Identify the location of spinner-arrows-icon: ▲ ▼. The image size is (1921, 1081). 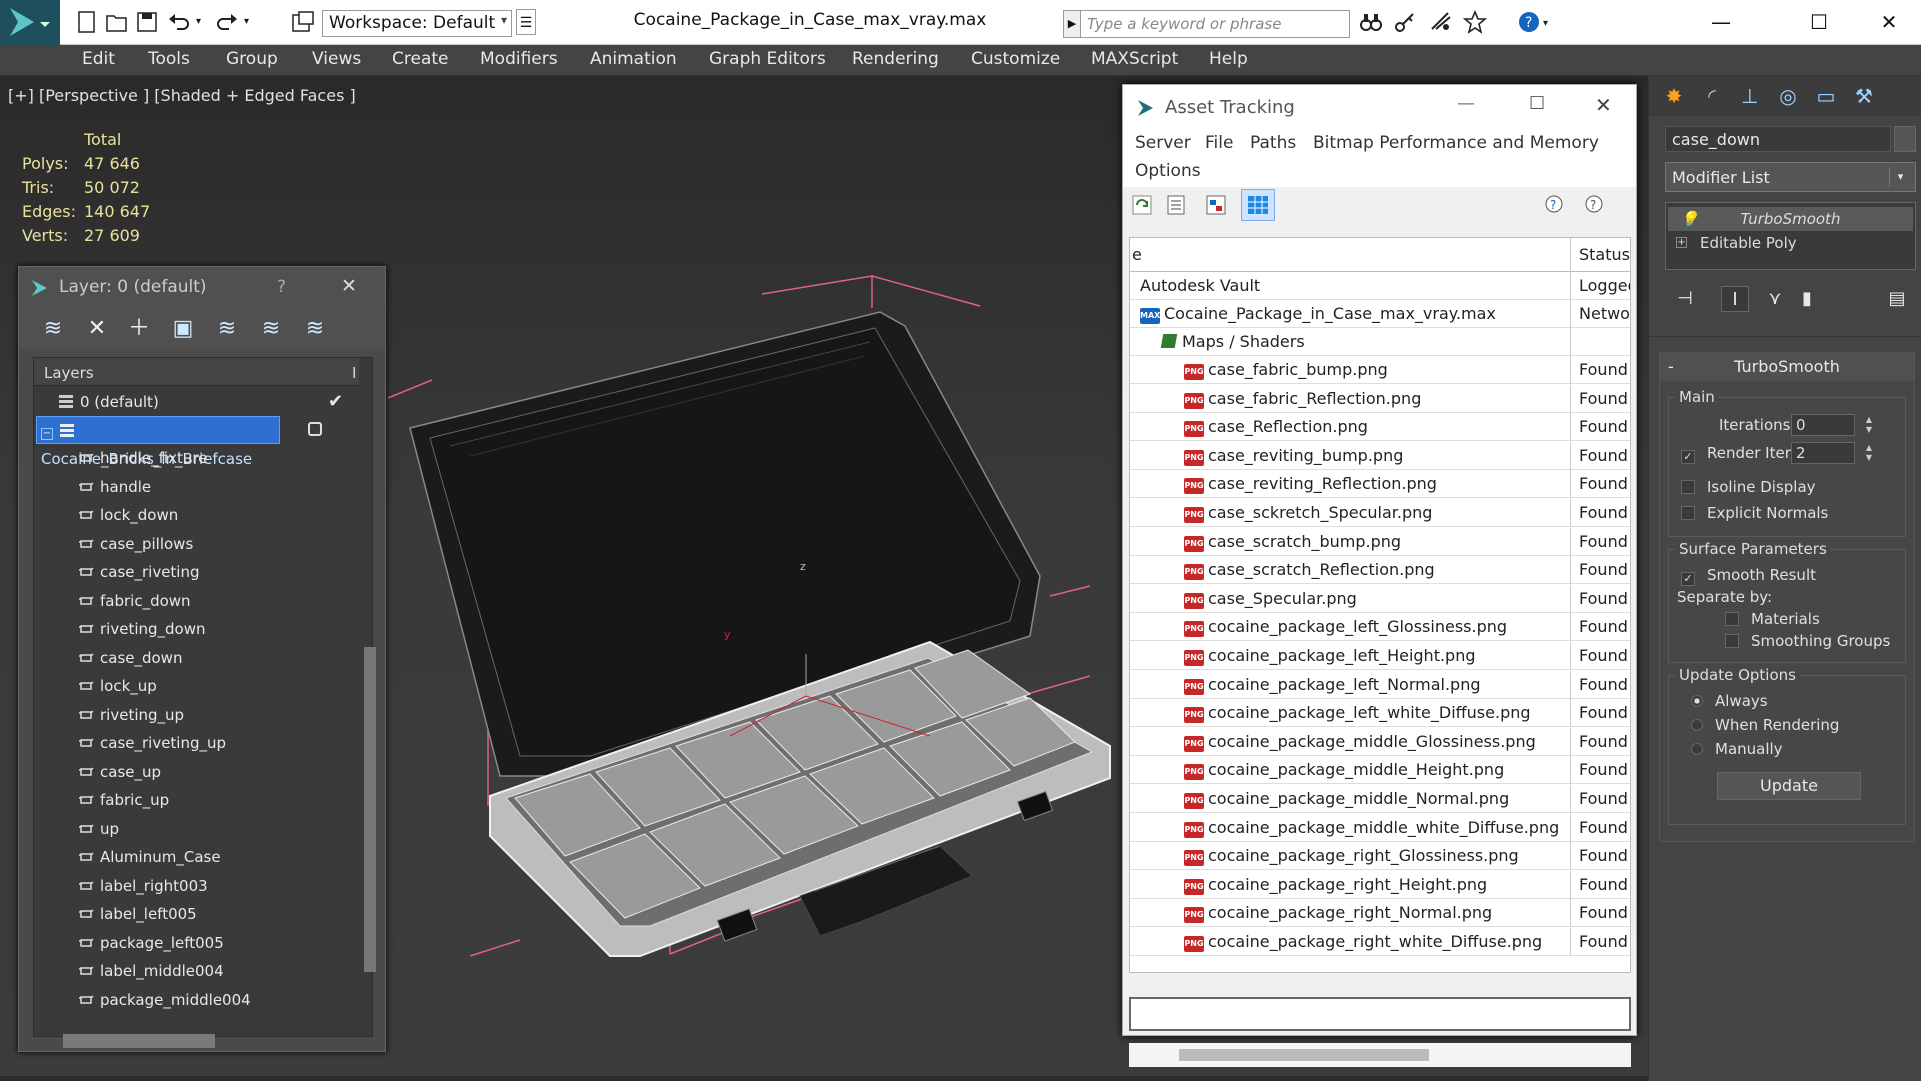
(1869, 453).